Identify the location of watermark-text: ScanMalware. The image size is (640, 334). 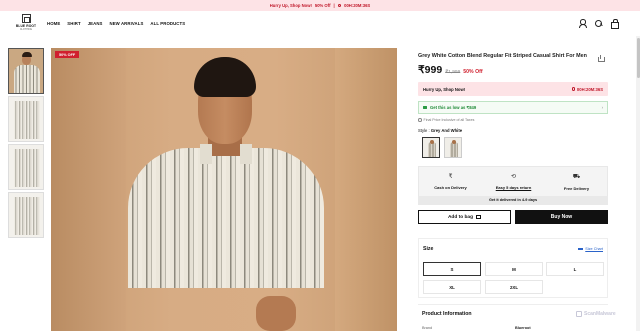
(600, 314).